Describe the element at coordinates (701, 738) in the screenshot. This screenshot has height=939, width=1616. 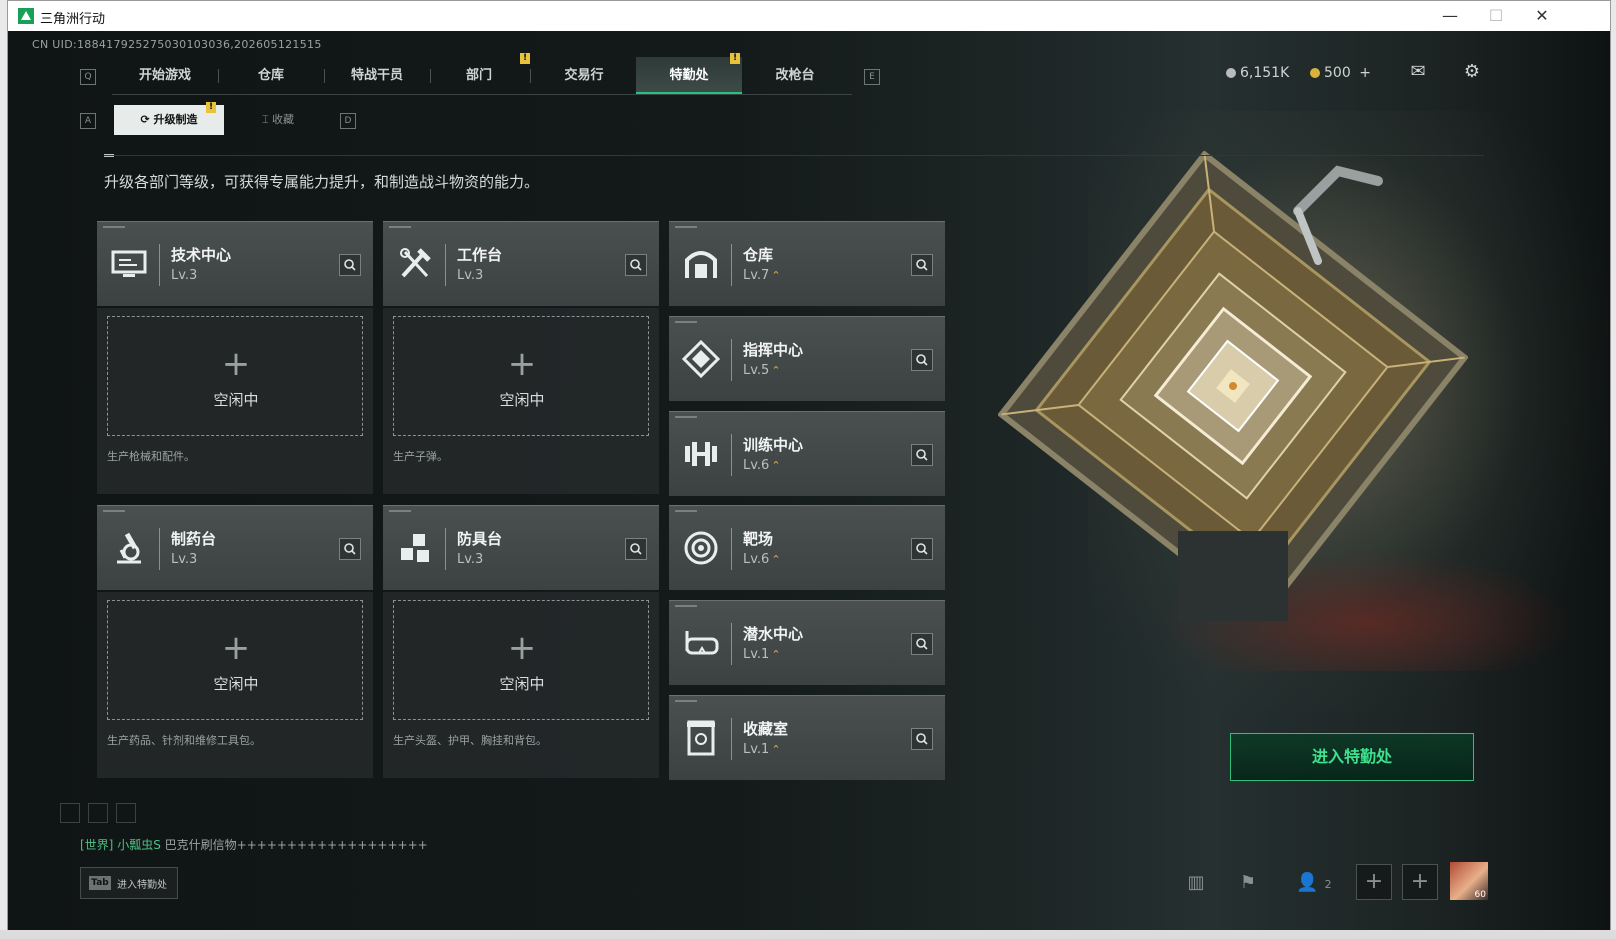
I see `collection-icon` at that location.